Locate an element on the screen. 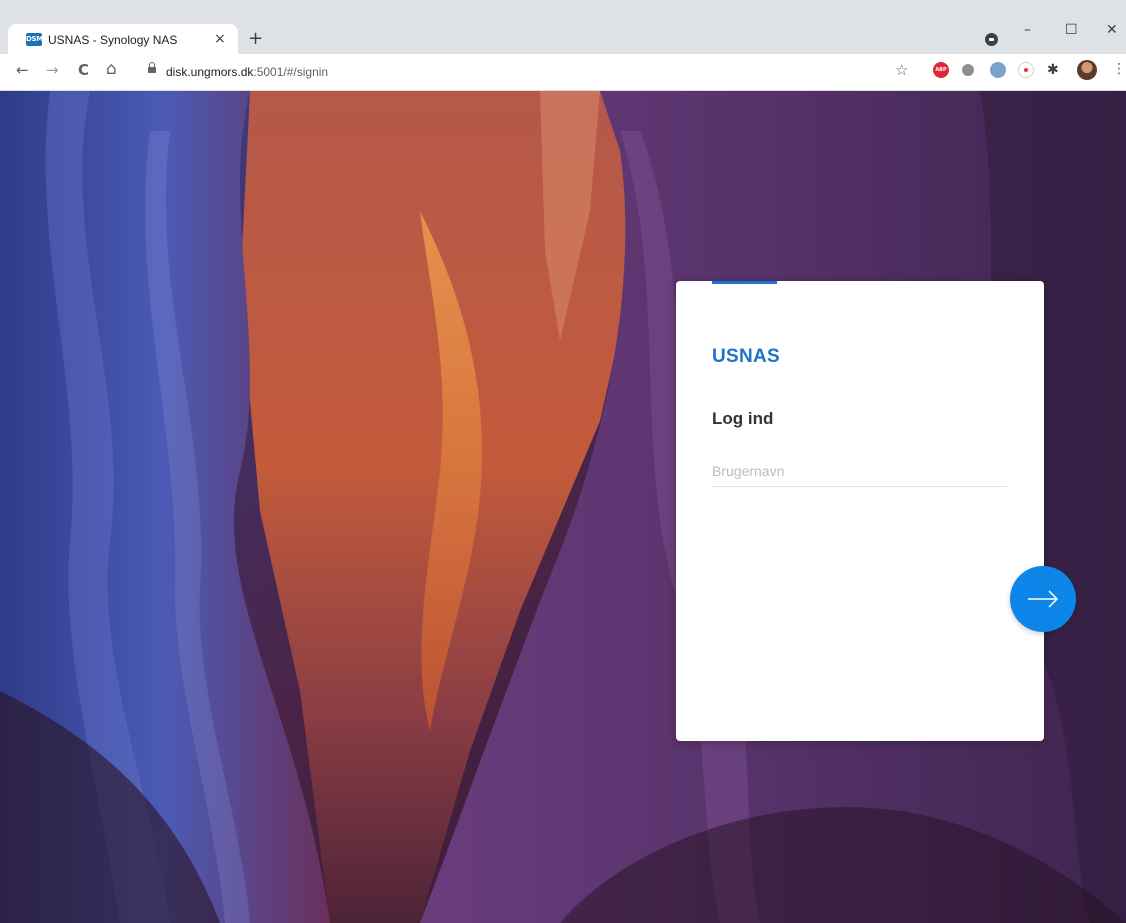 The height and width of the screenshot is (923, 1126). window-minimize-button: – is located at coordinates (1027, 30).